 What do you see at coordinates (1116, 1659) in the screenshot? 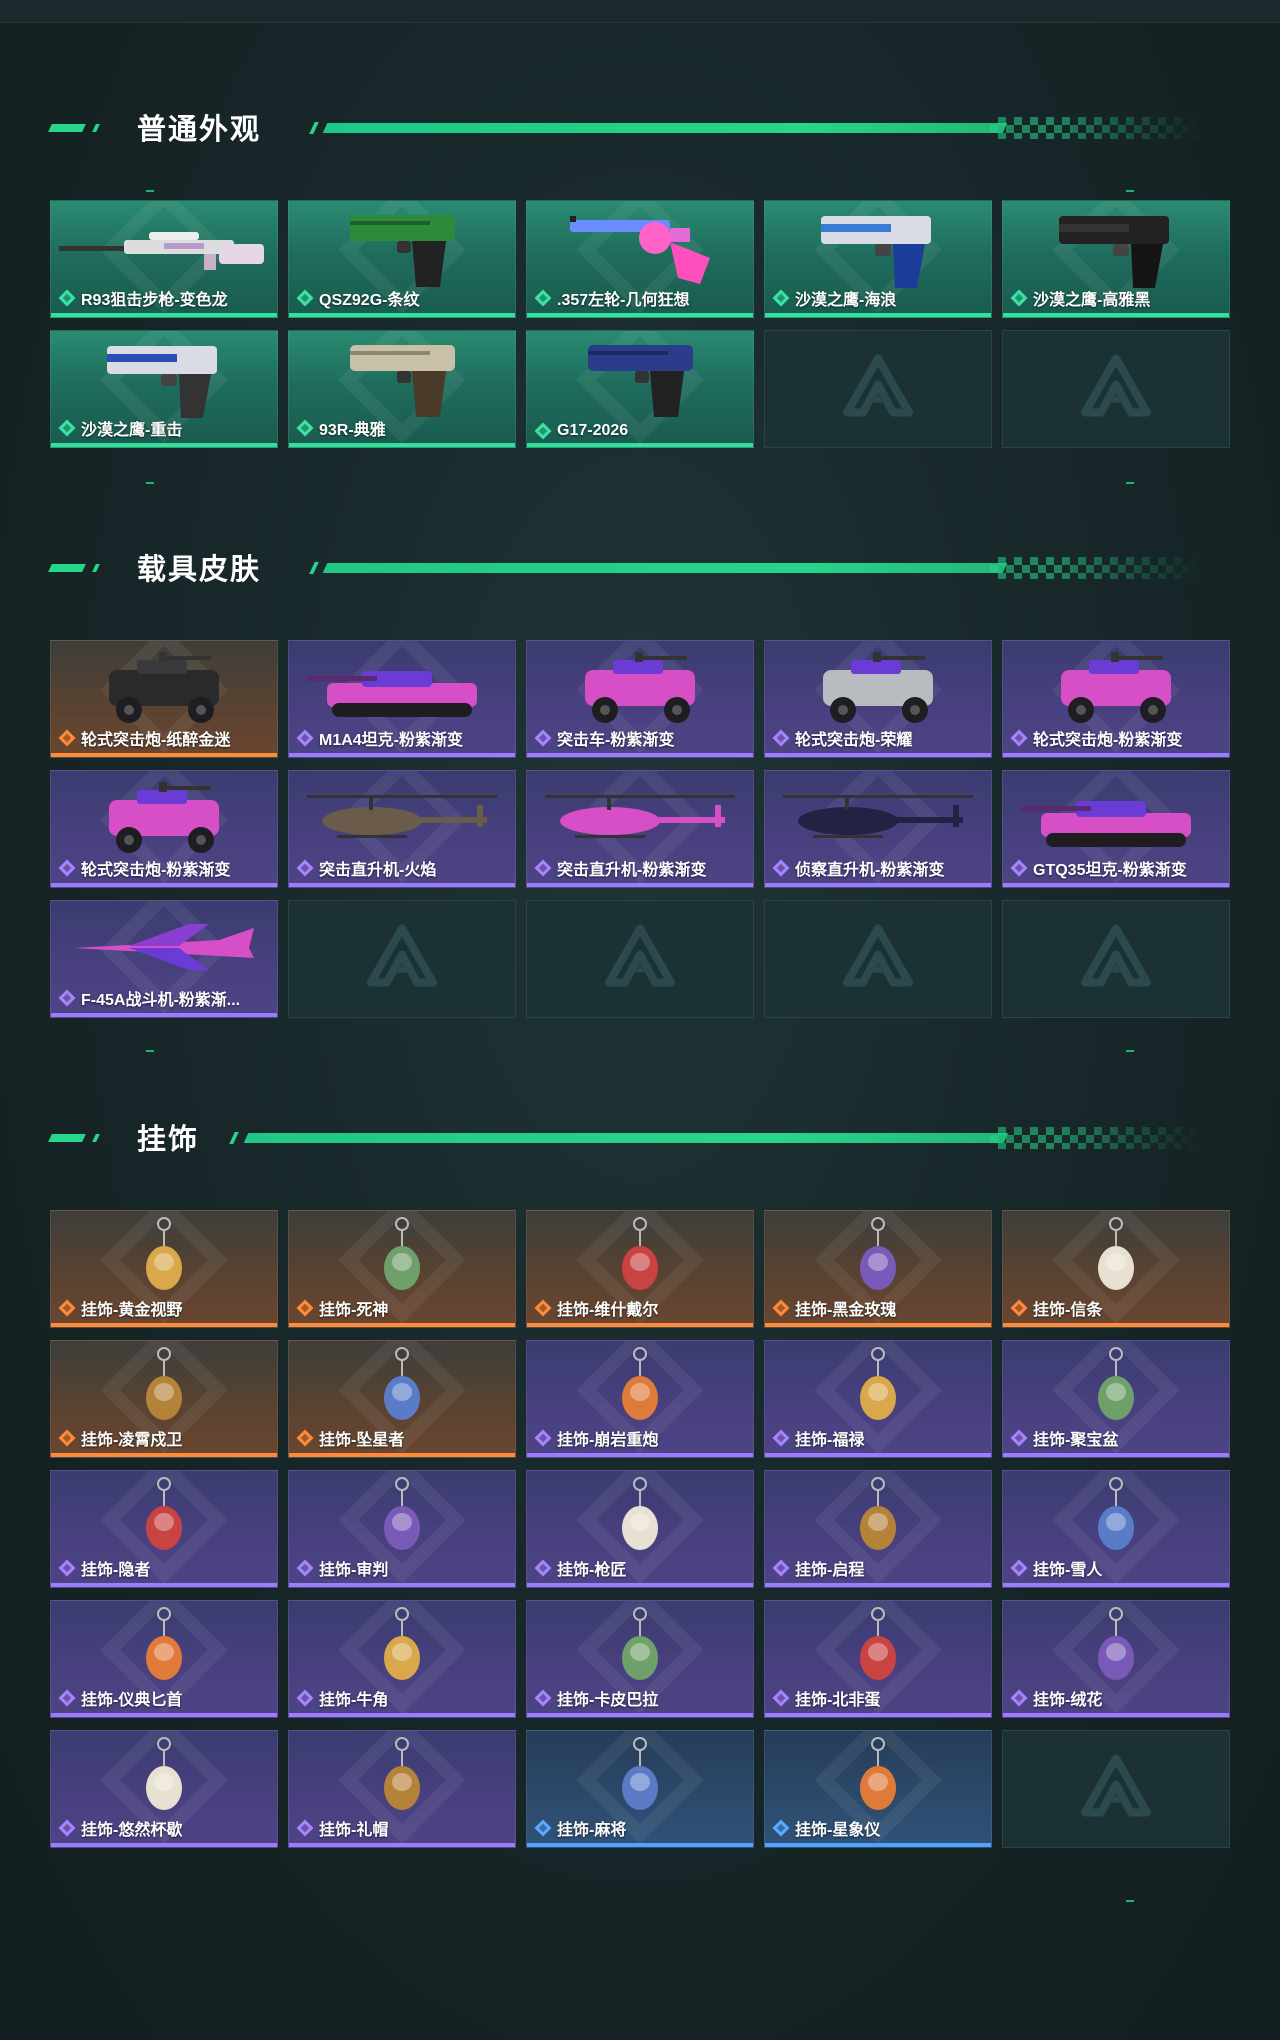
I see `item-card: 挂饰-绒花` at bounding box center [1116, 1659].